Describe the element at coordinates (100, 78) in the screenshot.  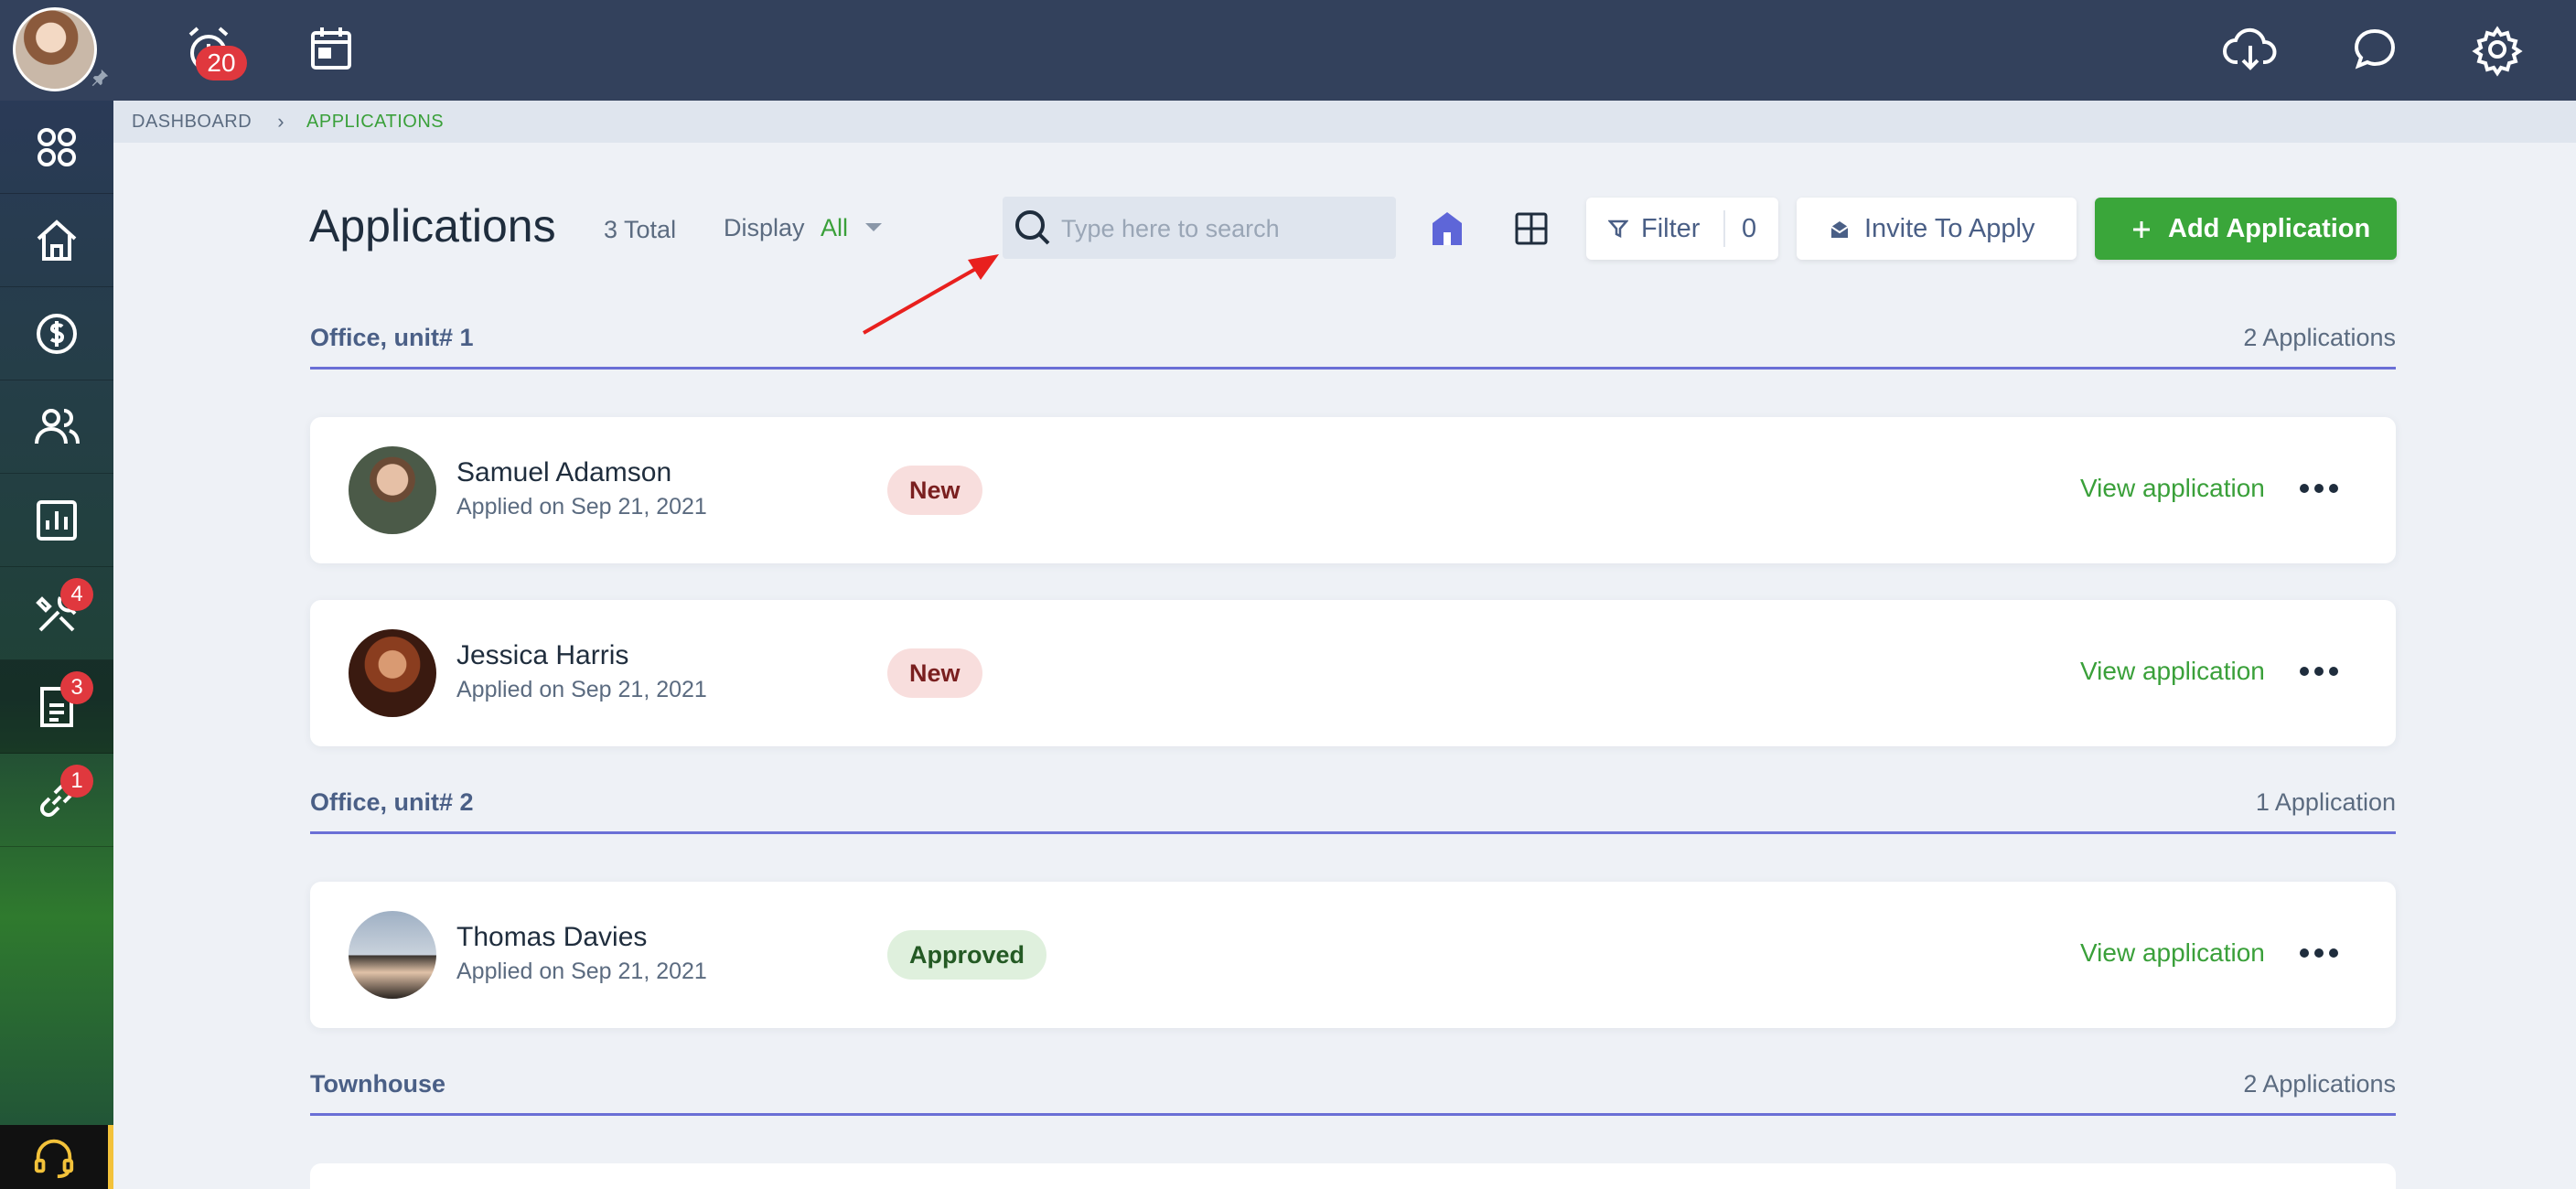
I see `pin-icon` at that location.